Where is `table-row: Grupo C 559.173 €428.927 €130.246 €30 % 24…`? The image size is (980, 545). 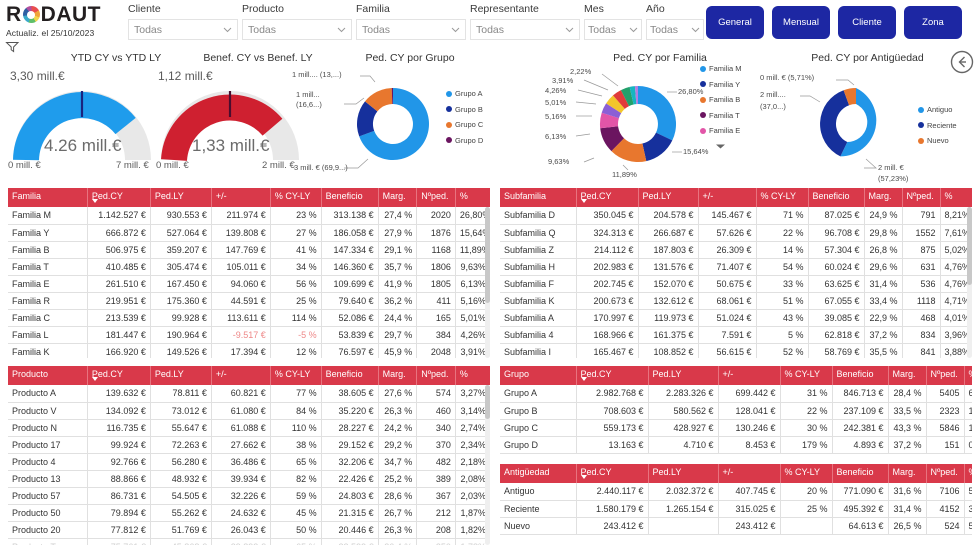 table-row: Grupo C 559.173 €428.927 €130.246 €30 % 24… is located at coordinates (736, 428).